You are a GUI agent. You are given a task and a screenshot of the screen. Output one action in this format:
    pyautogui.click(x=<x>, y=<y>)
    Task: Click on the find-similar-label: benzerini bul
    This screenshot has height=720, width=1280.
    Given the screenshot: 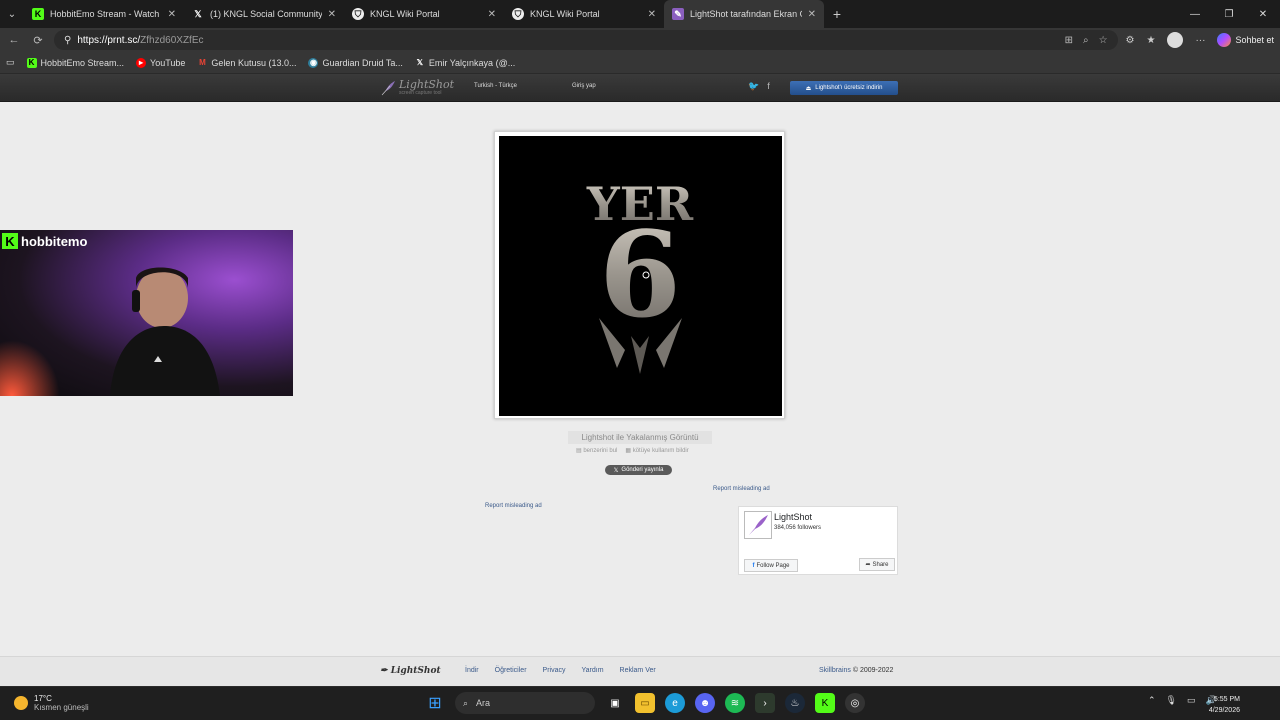 What is the action you would take?
    pyautogui.click(x=600, y=451)
    